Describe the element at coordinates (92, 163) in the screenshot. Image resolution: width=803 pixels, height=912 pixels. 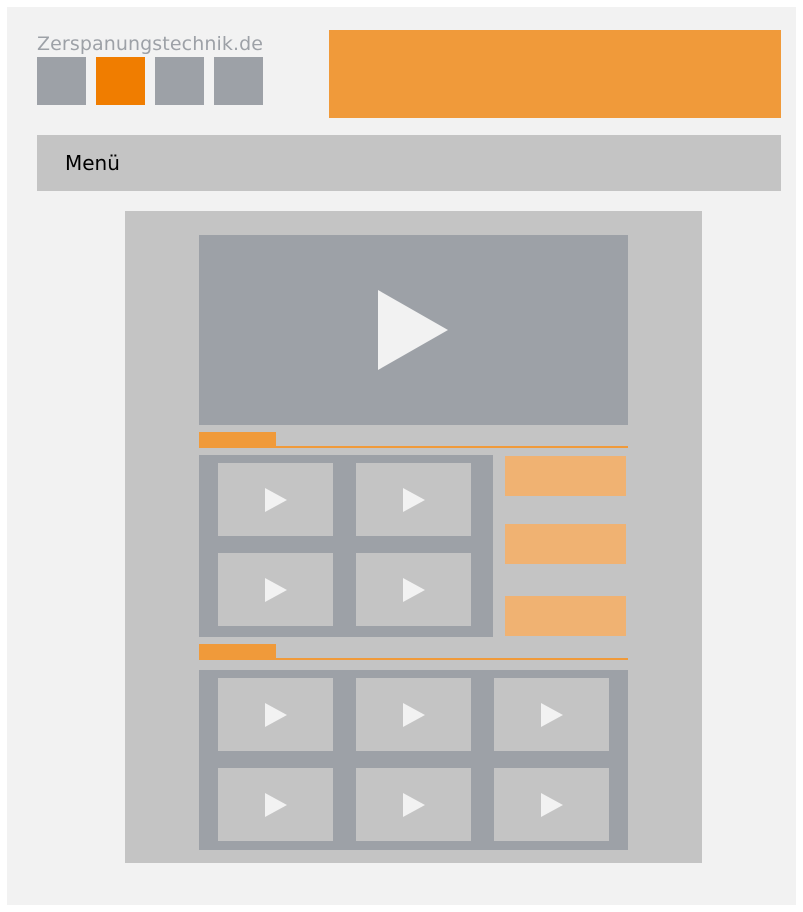
I see `menu-label: Menü` at that location.